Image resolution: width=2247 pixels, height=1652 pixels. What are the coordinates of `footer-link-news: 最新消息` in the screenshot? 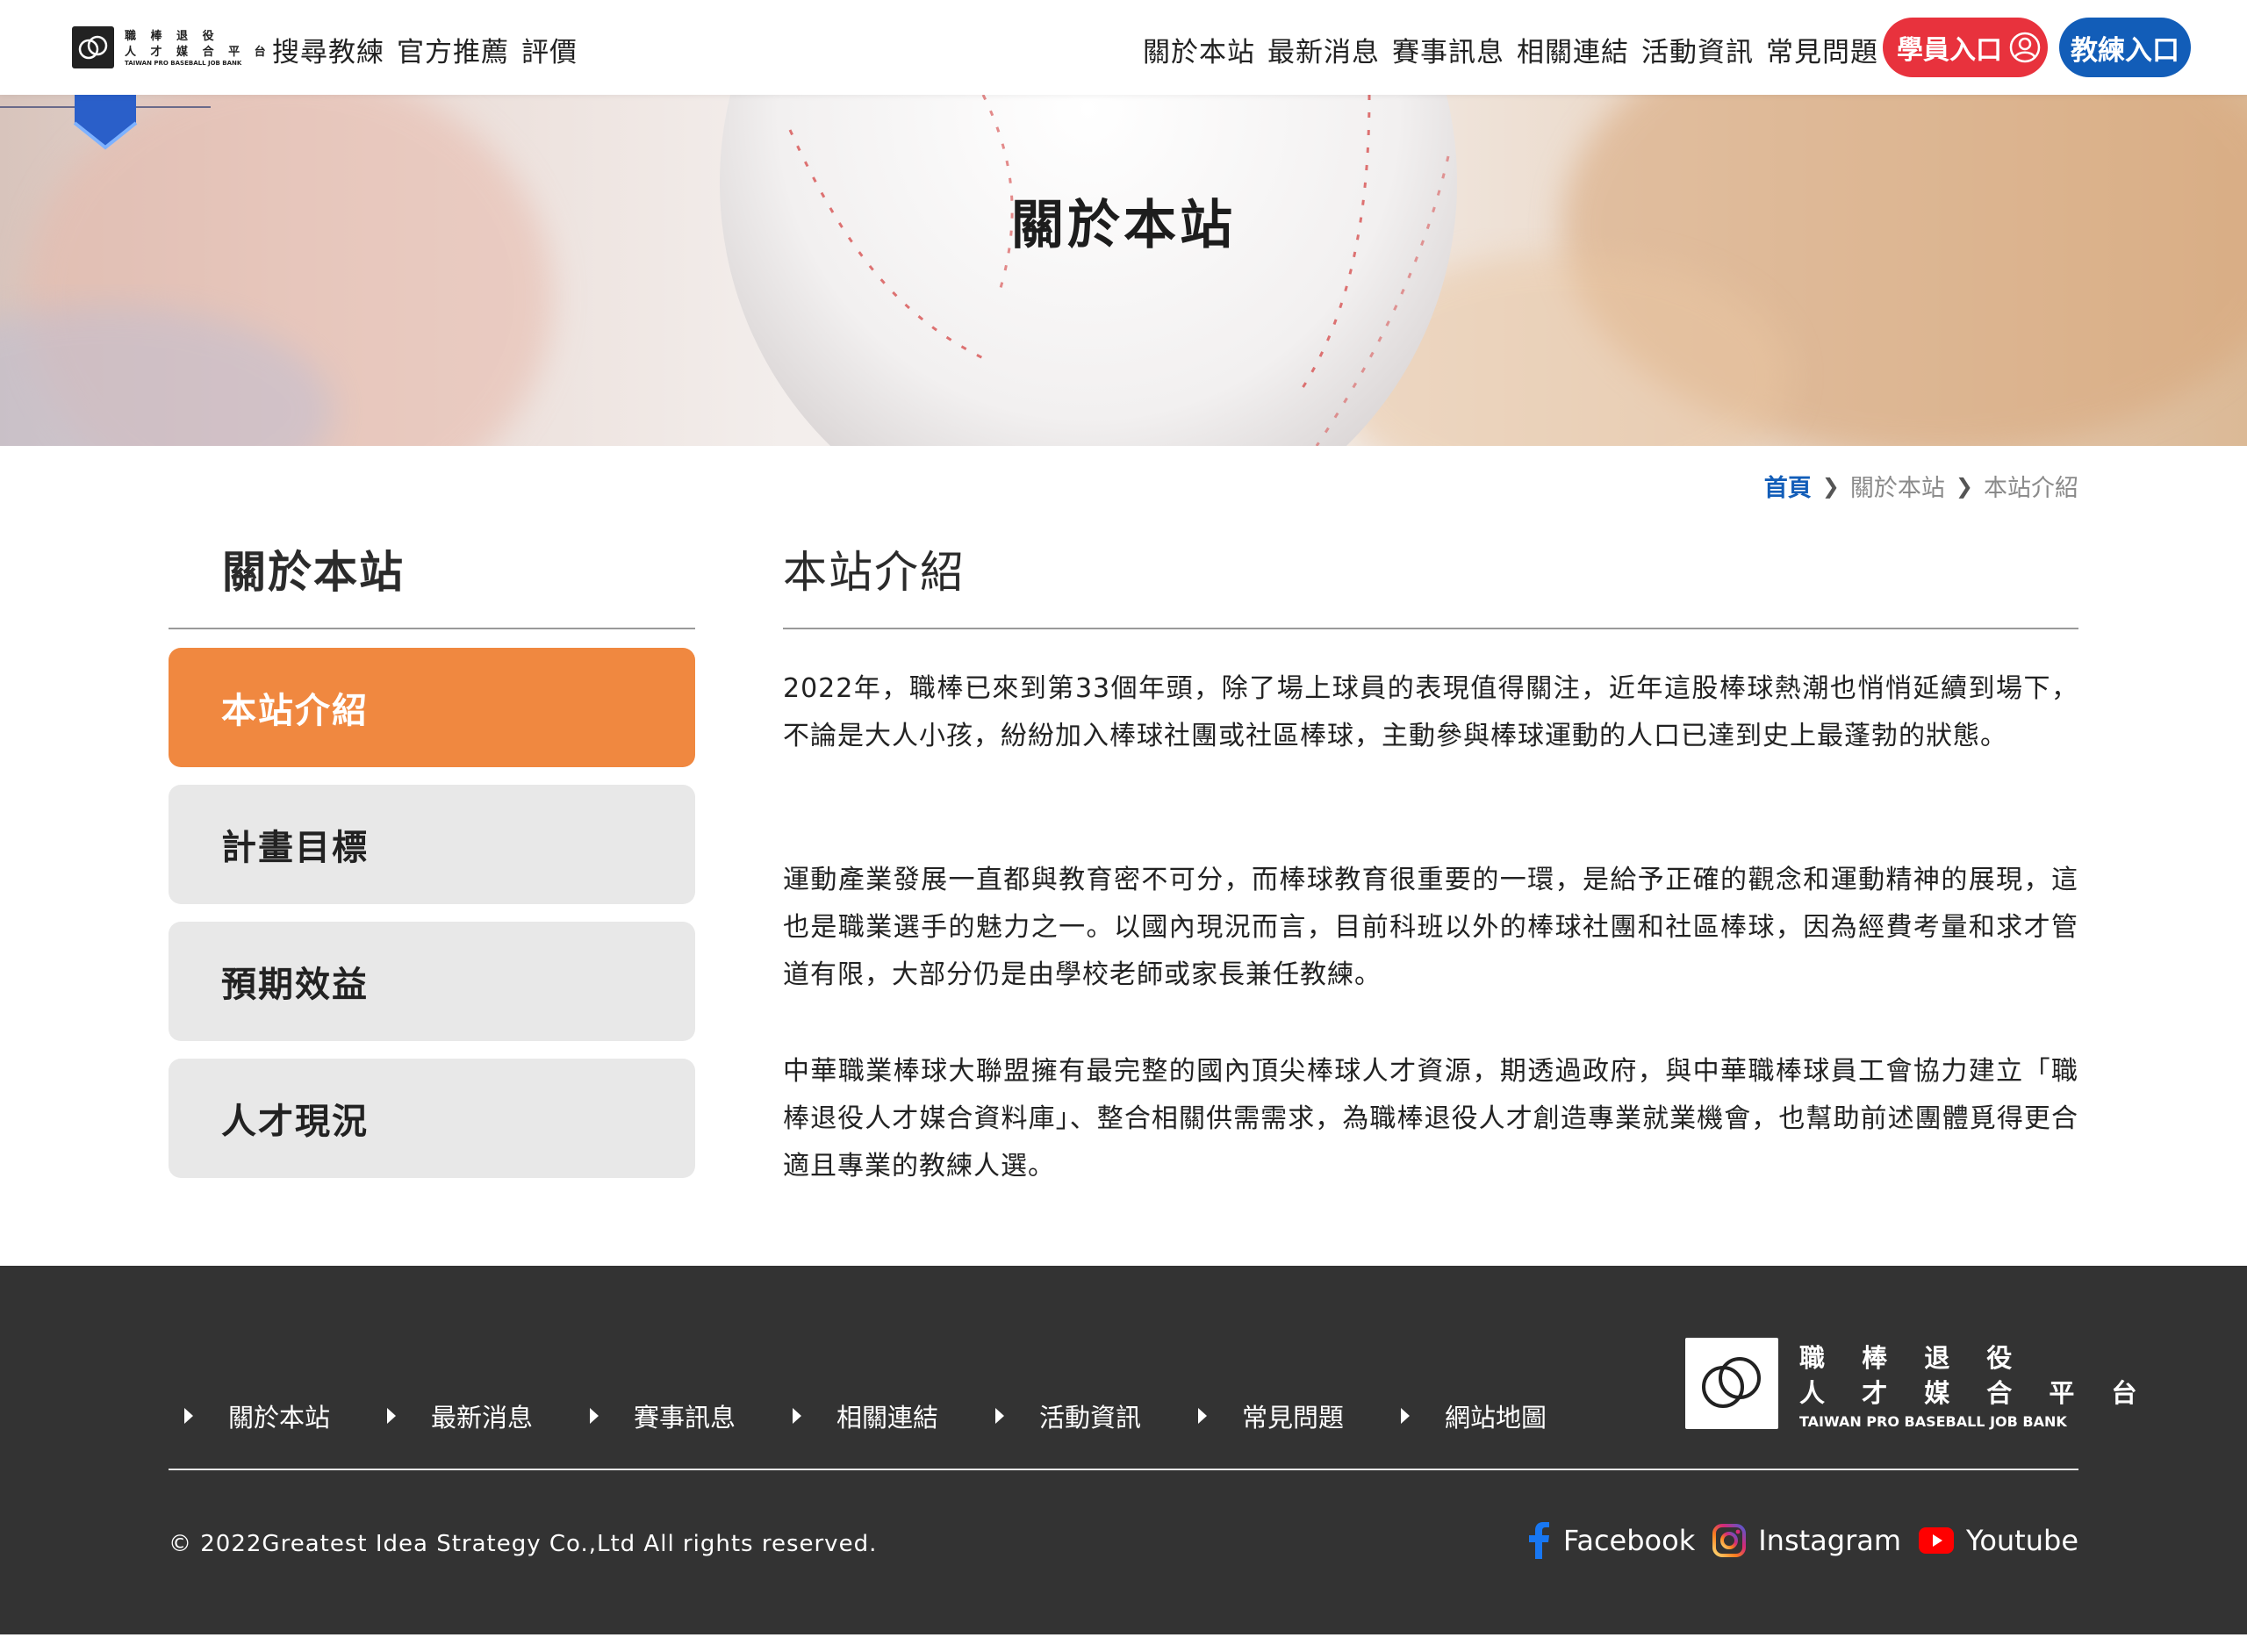 It's located at (472, 1416).